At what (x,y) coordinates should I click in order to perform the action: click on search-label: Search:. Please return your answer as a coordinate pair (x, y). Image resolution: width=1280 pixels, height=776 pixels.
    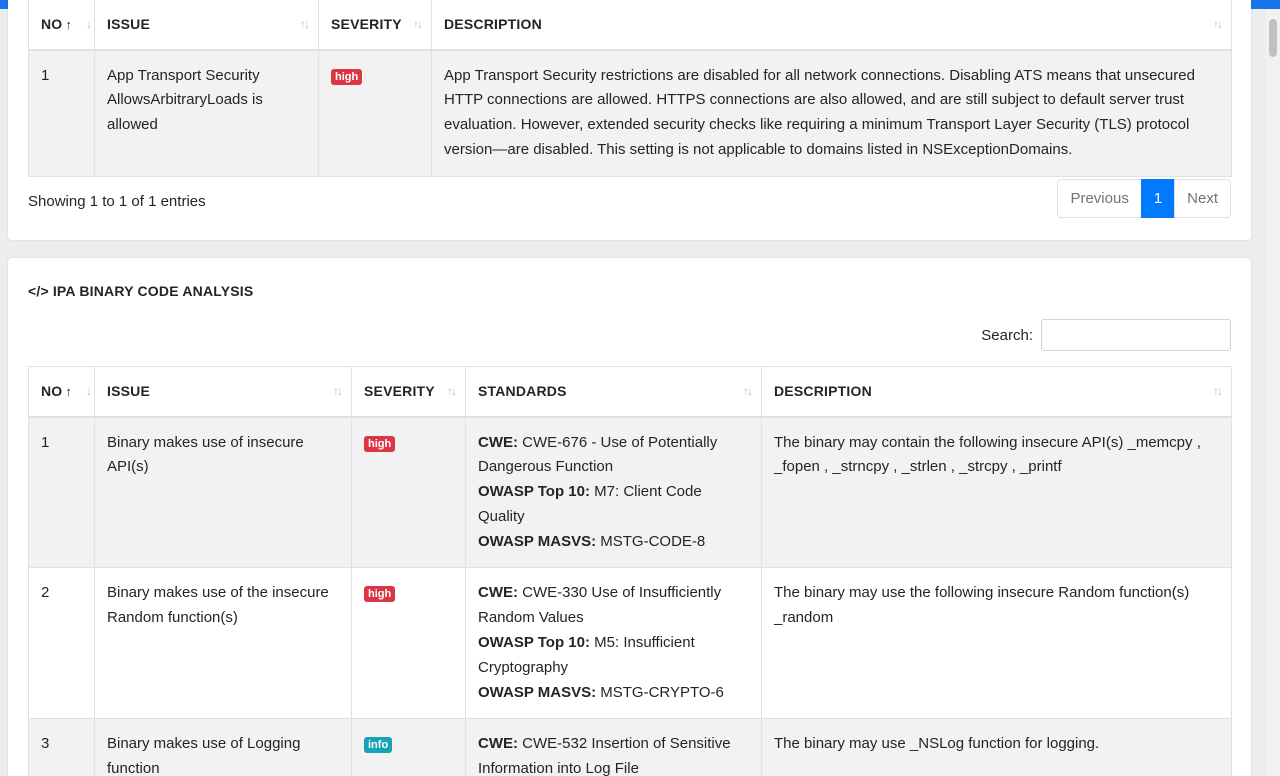
    Looking at the image, I should click on (1007, 335).